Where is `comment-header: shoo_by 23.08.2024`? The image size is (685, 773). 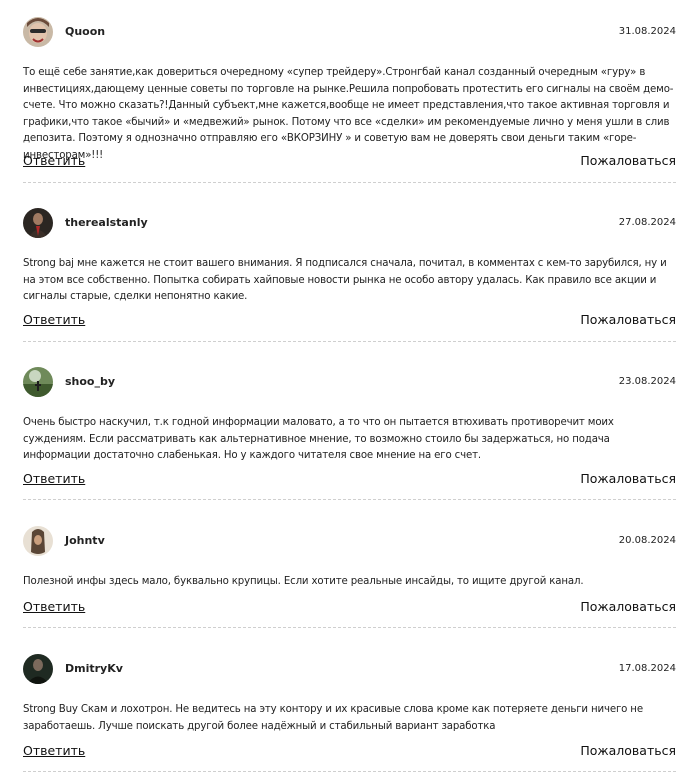
comment-header: shoo_by 23.08.2024 is located at coordinates (349, 383).